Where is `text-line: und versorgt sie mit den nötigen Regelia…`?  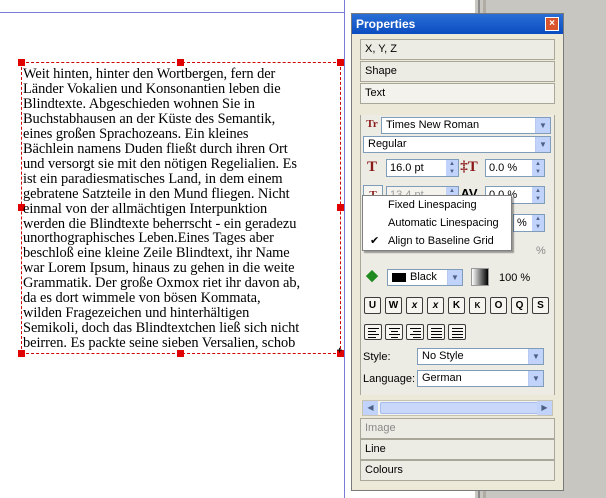
text-line: und versorgt sie mit den nötigen Regelia… is located at coordinates (160, 163).